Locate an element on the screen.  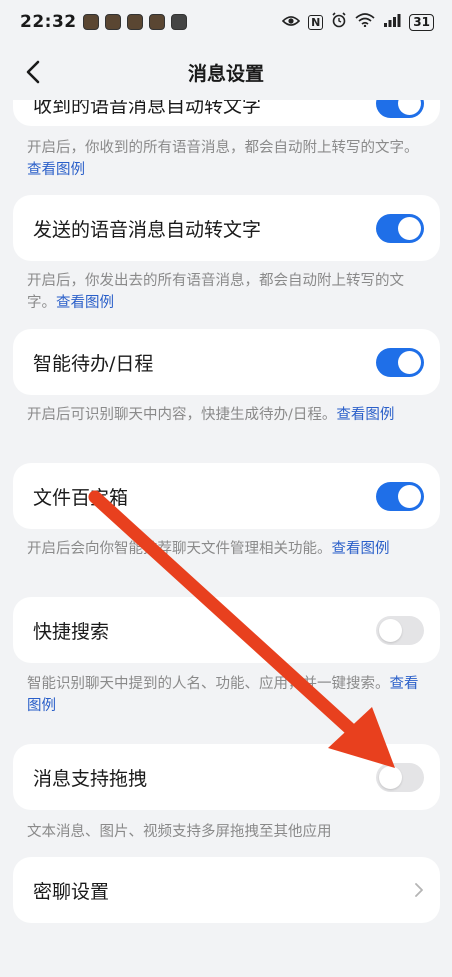
battery-indicator: 31 is located at coordinates (421, 22).